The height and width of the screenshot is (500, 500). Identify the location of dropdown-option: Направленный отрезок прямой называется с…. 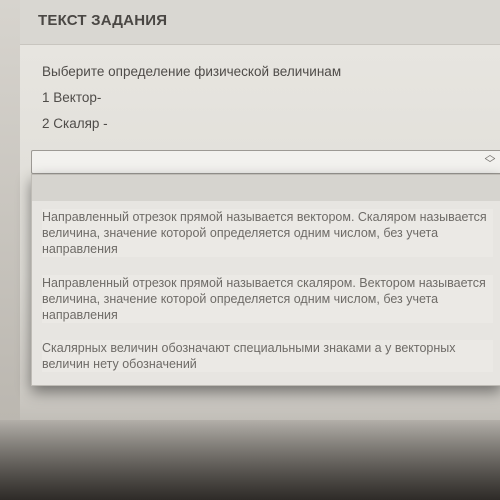
(267, 299).